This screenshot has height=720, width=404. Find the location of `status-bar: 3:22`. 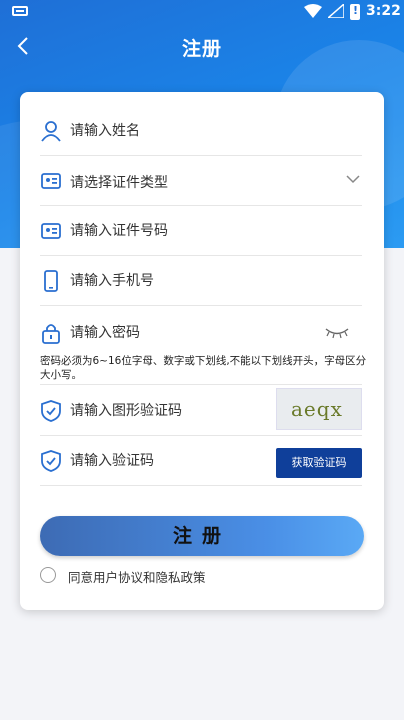

status-bar: 3:22 is located at coordinates (202, 12).